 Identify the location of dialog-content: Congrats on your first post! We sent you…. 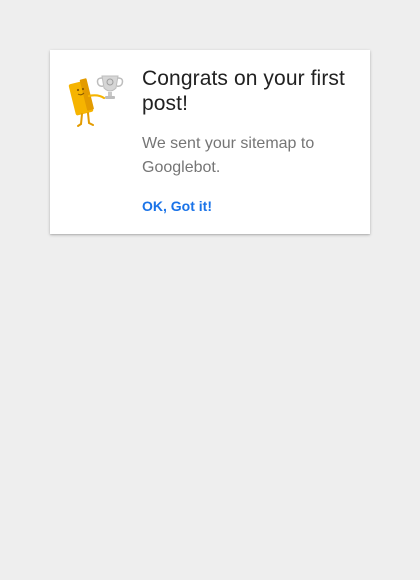
(247, 141).